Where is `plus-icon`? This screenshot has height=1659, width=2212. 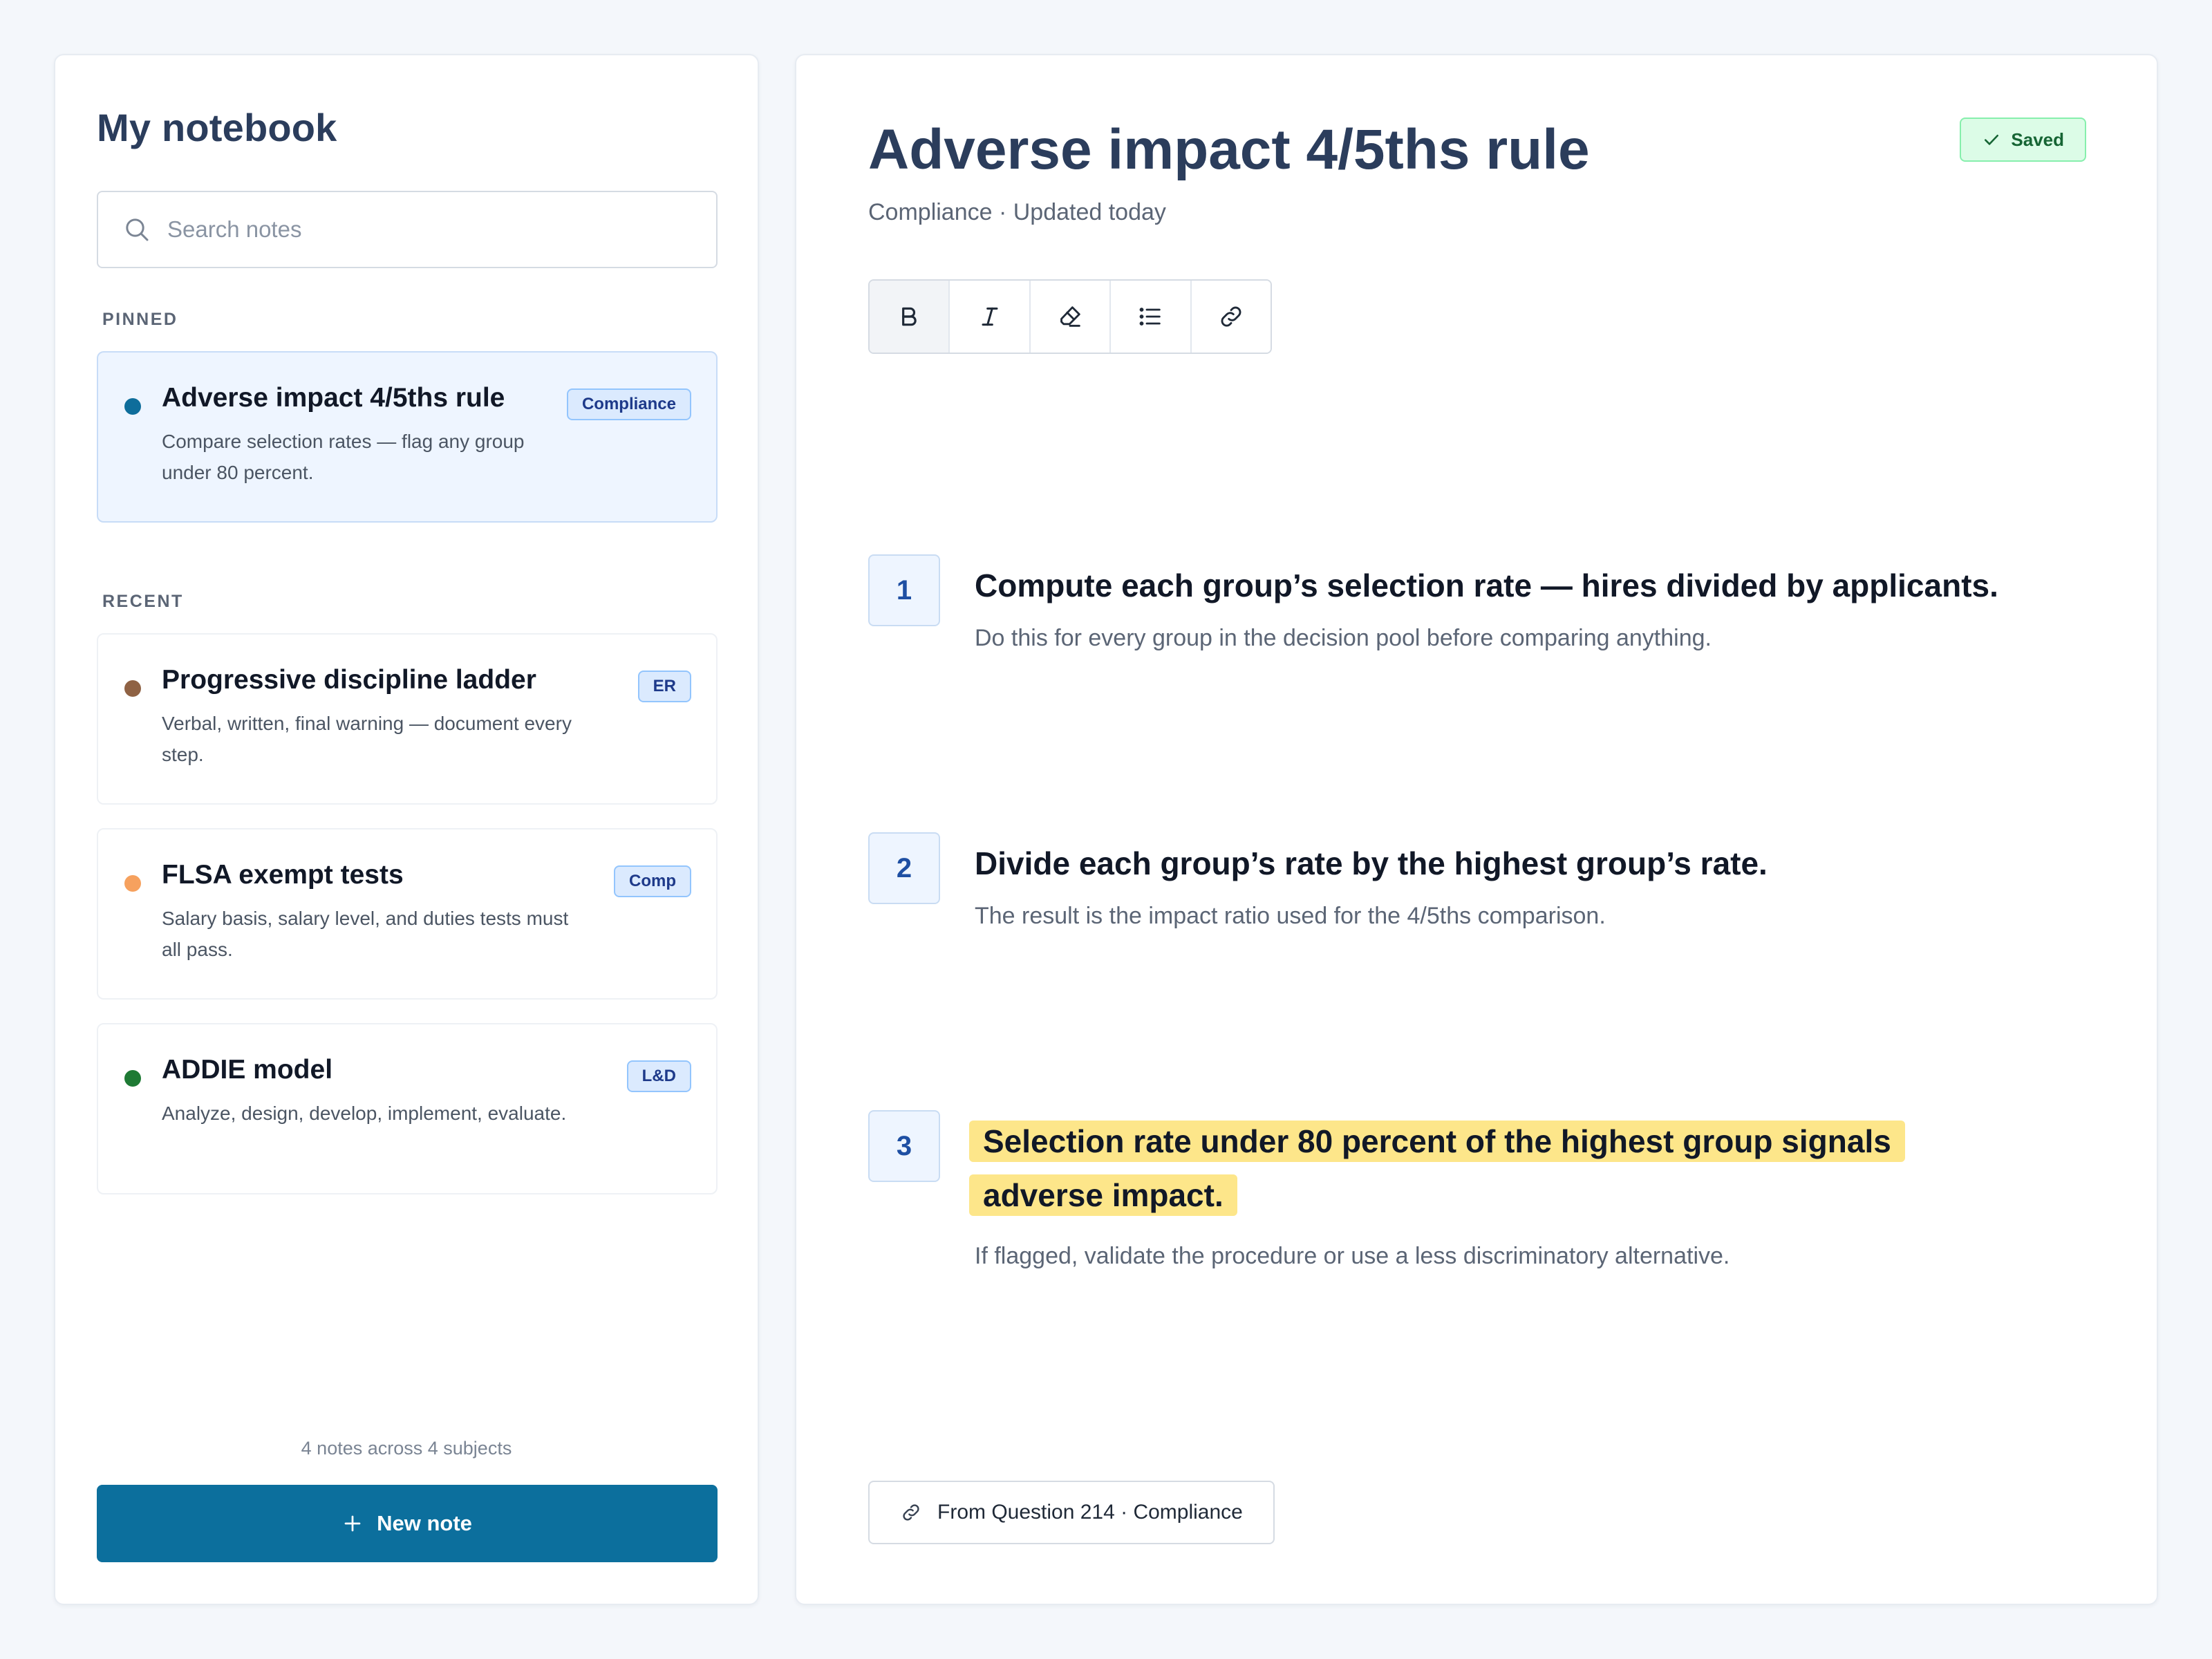
plus-icon is located at coordinates (352, 1523).